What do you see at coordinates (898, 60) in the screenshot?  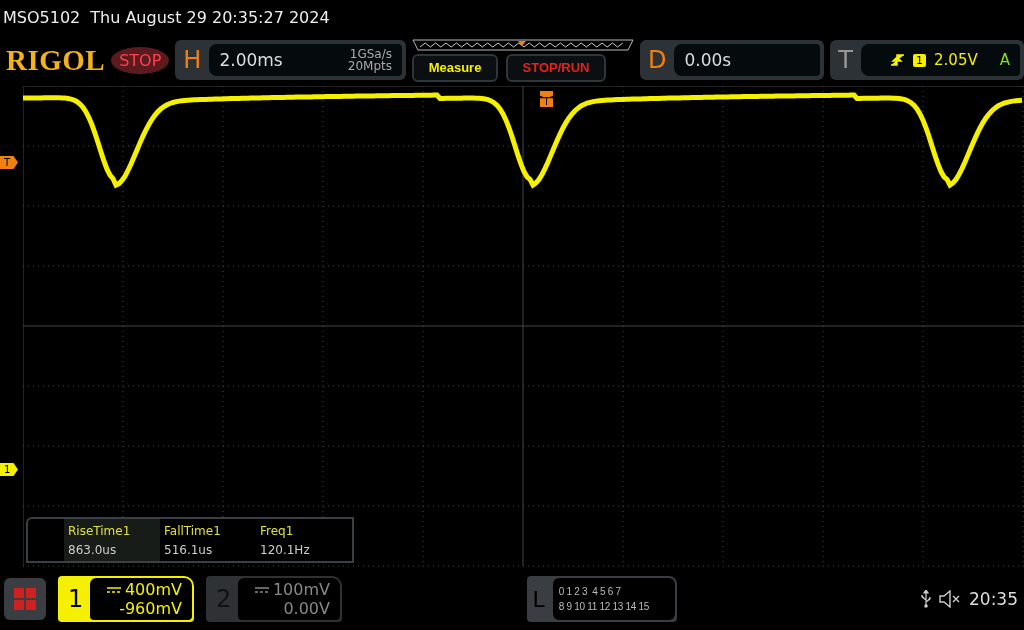 I see `rising-edge-icon` at bounding box center [898, 60].